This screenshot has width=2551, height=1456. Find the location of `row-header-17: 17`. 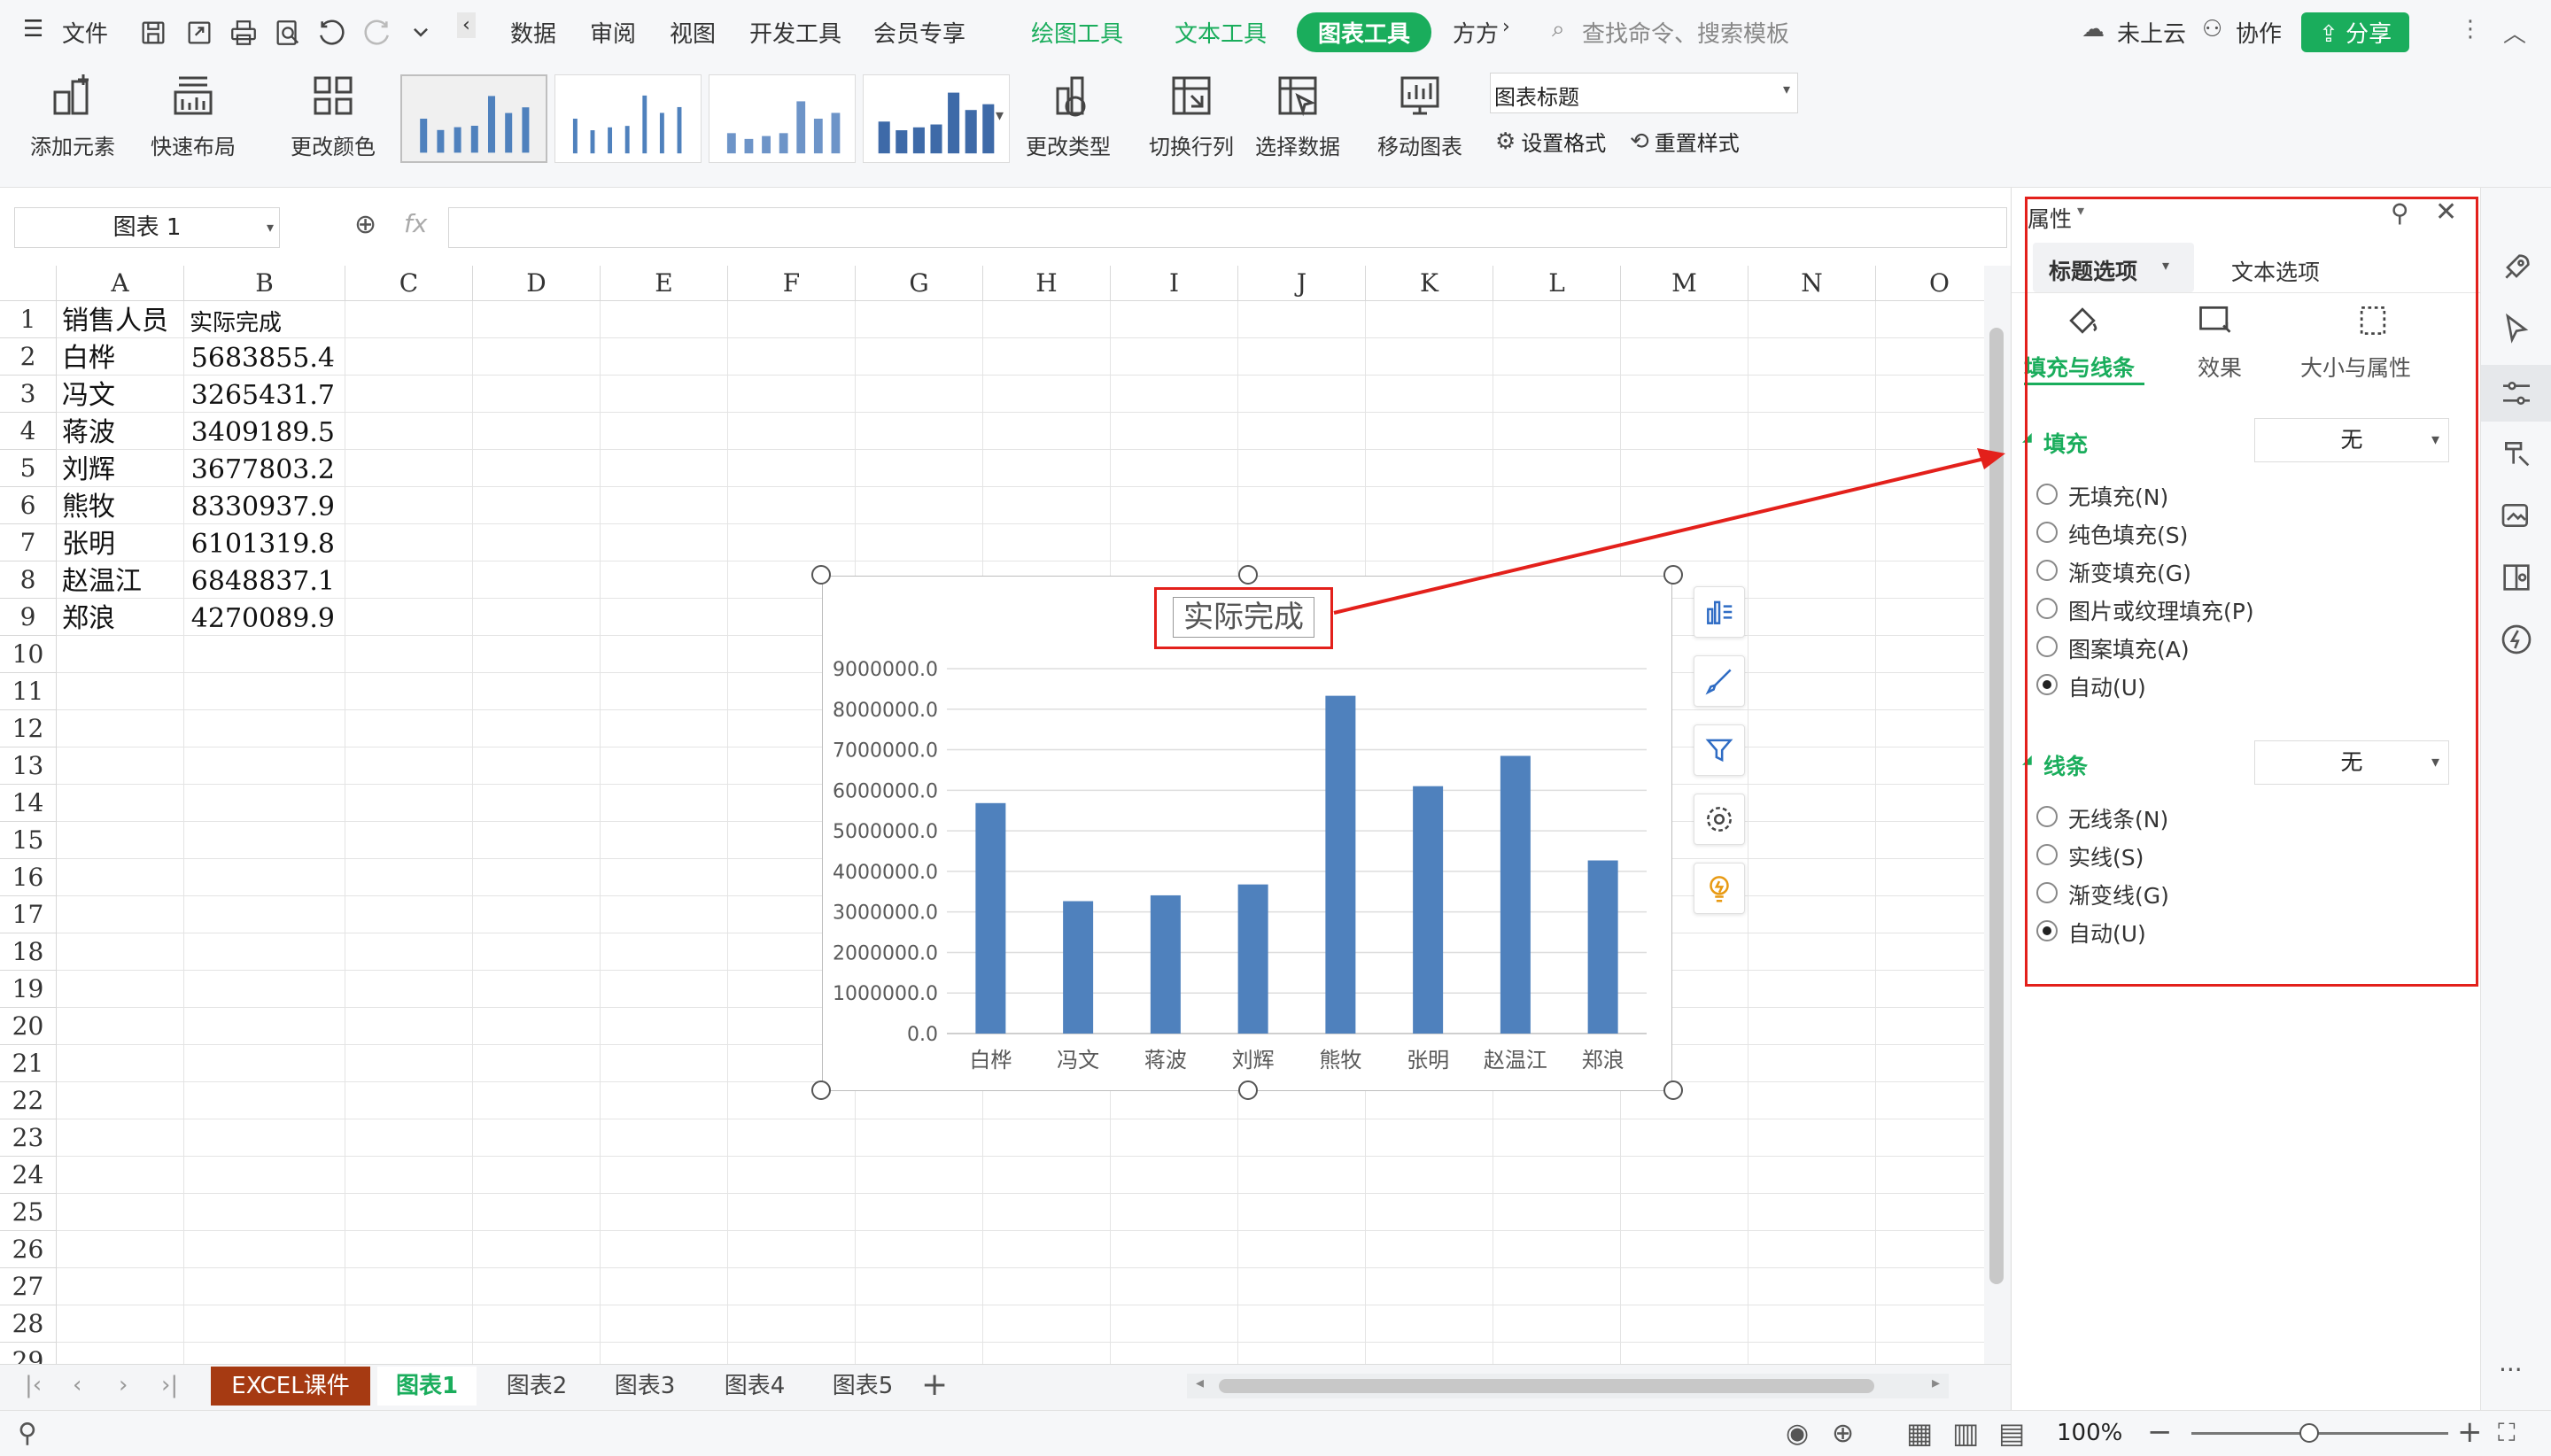

row-header-17: 17 is located at coordinates (28, 914).